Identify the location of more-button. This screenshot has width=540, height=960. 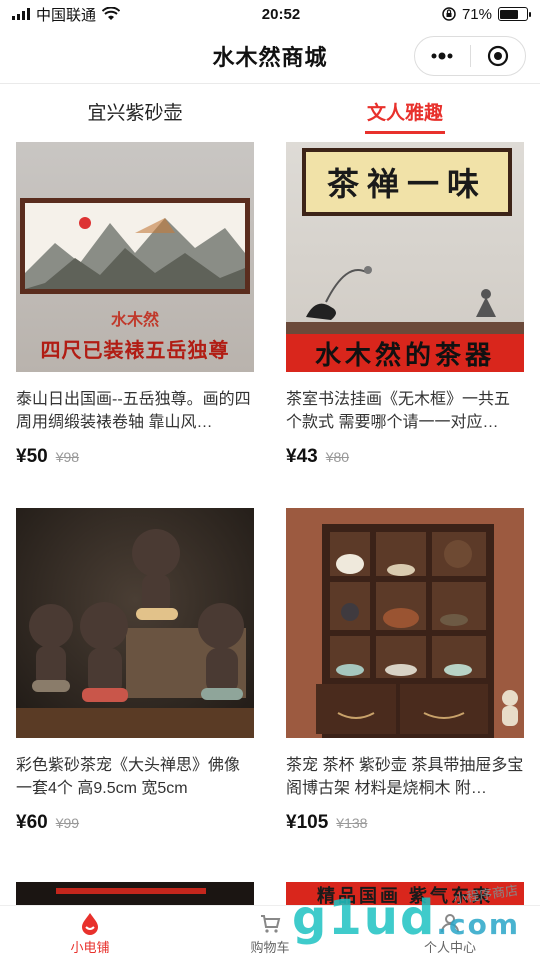
(442, 56).